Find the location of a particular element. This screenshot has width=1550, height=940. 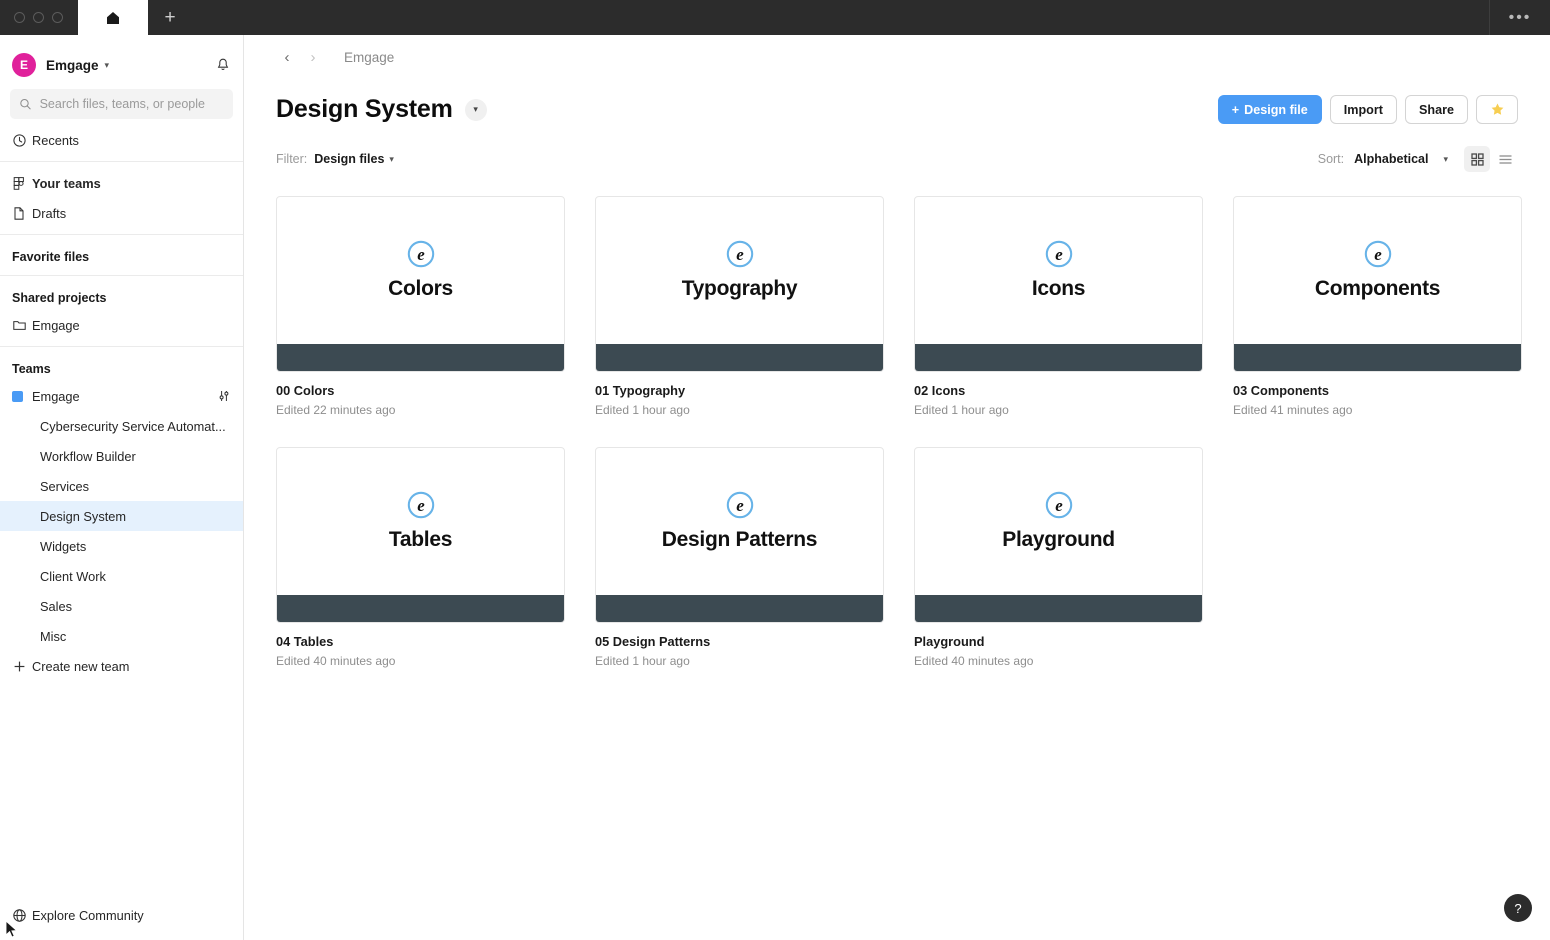

file-edited-time: Edited 22 minutes ago is located at coordinates (336, 410).